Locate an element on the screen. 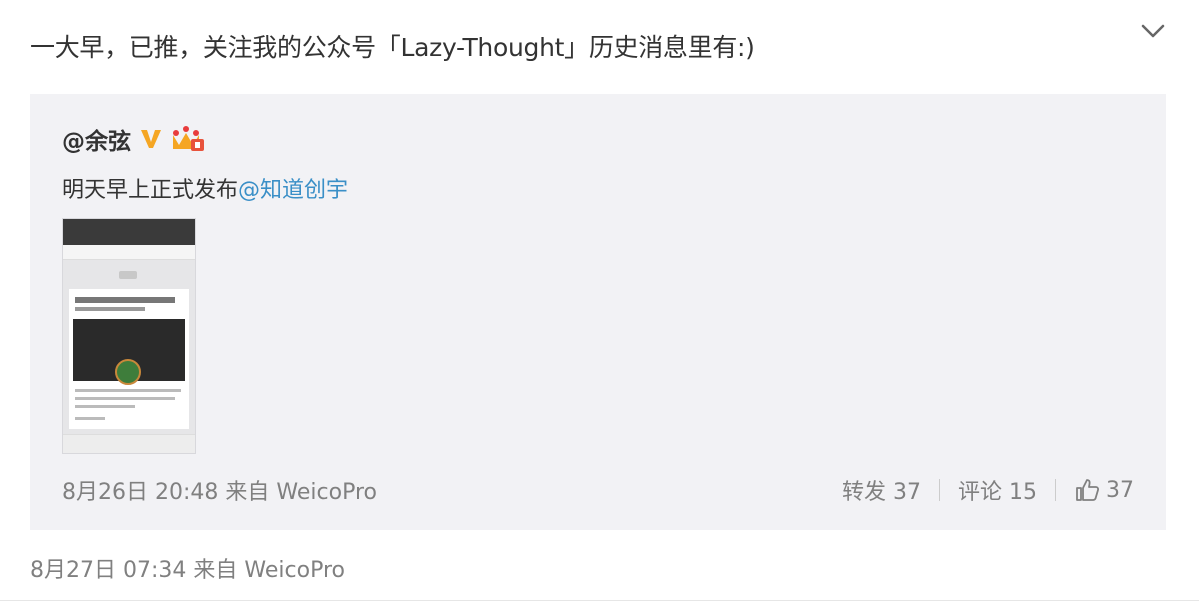  chevron-down-icon is located at coordinates (1153, 31).